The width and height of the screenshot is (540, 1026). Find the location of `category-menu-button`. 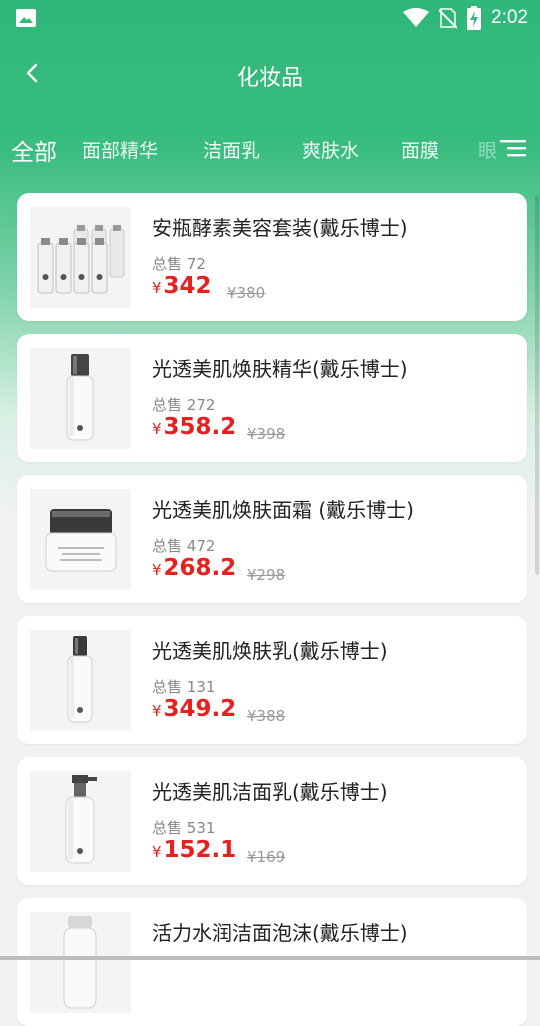

category-menu-button is located at coordinates (514, 149).